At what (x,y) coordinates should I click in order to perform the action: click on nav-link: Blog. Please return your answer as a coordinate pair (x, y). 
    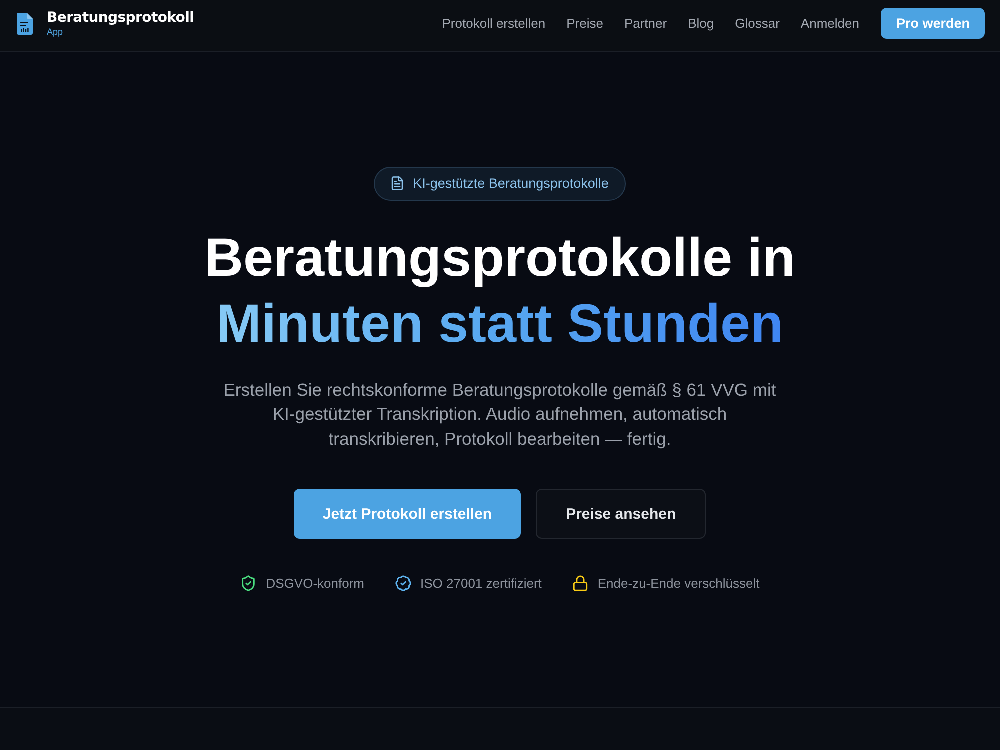
    Looking at the image, I should click on (701, 23).